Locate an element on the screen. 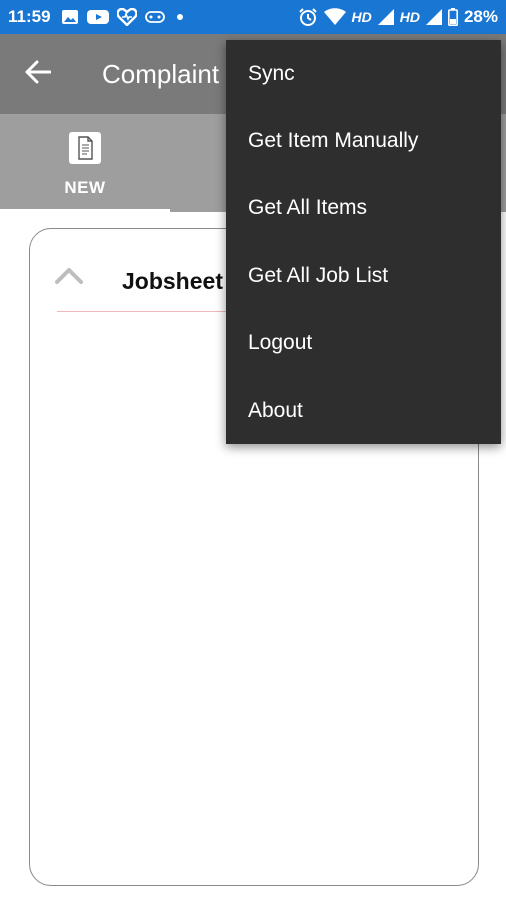 The image size is (506, 900). menu-item-get-all-items: Get All Items is located at coordinates (363, 208).